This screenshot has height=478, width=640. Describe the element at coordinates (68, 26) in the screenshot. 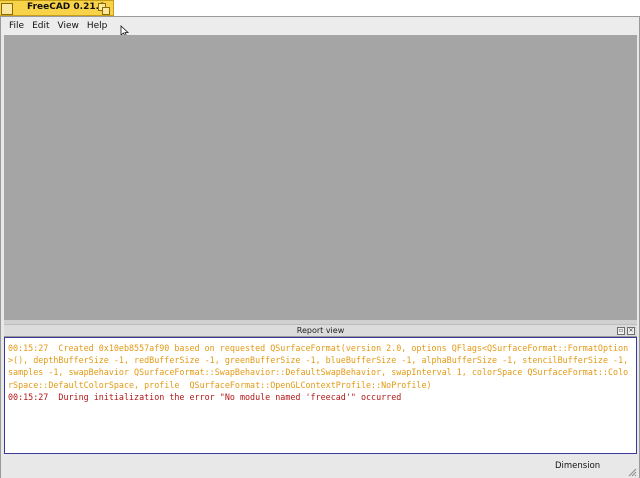

I see `menu-view: View` at that location.